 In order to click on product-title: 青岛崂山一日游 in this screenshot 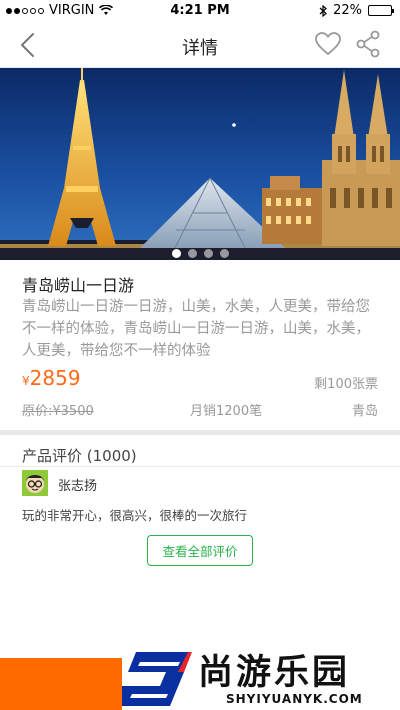, I will do `click(78, 285)`.